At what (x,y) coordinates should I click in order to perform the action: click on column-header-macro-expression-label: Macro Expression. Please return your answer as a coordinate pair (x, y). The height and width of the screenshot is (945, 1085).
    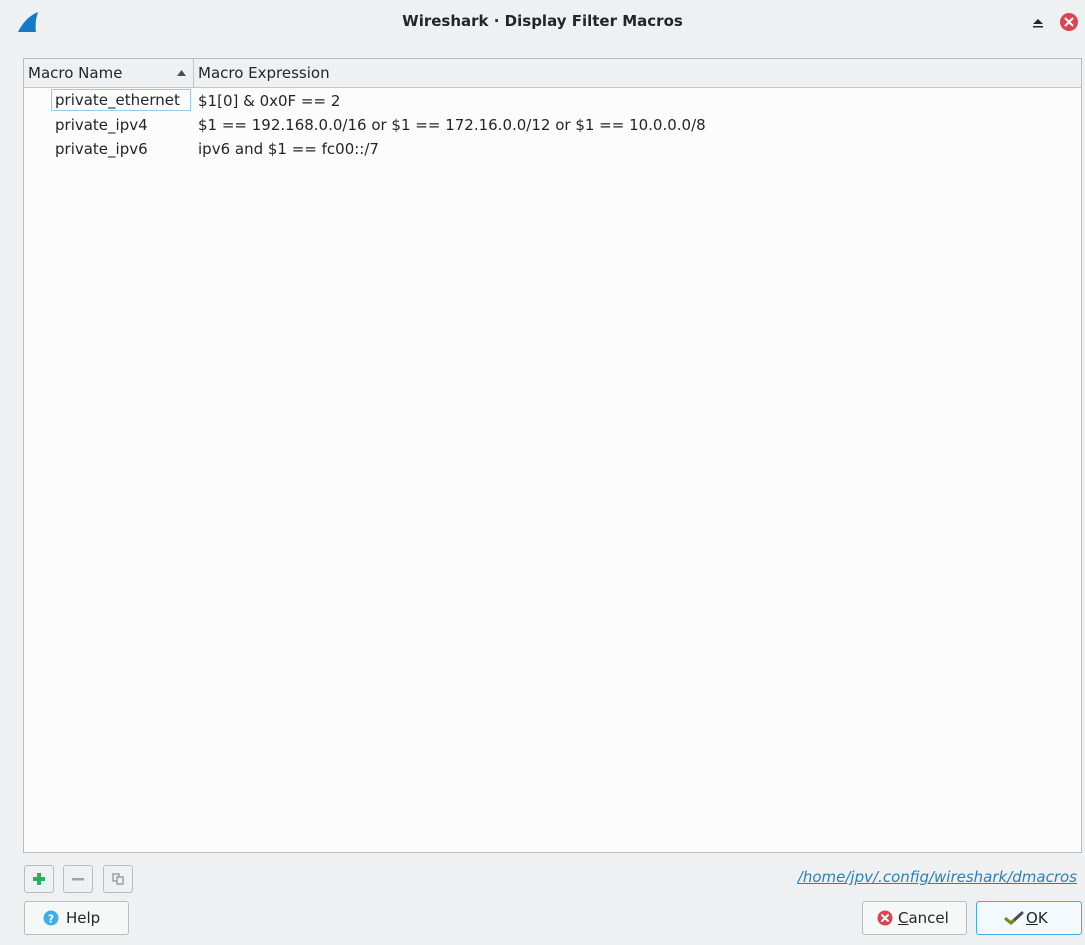
    Looking at the image, I should click on (264, 73).